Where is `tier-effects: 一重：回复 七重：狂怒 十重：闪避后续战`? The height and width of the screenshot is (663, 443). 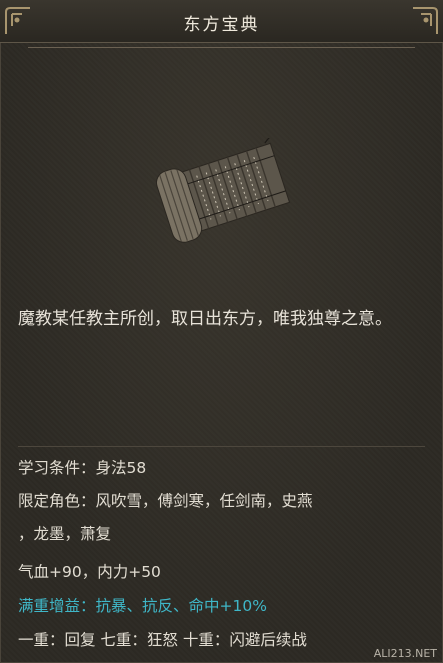 tier-effects: 一重：回复 七重：狂怒 十重：闪避后续战 is located at coordinates (162, 640).